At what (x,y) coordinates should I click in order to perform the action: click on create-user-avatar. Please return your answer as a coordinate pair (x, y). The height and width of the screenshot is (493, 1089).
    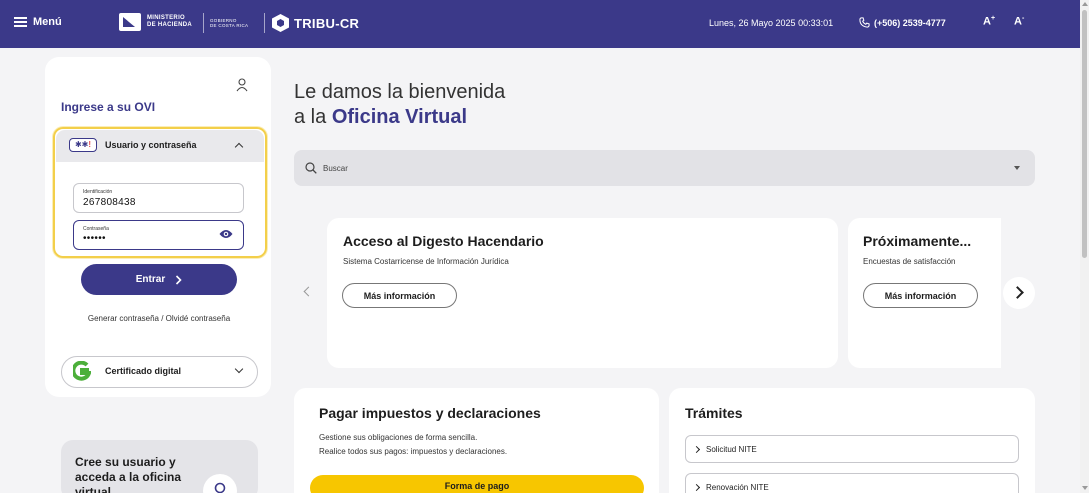
    Looking at the image, I should click on (220, 483).